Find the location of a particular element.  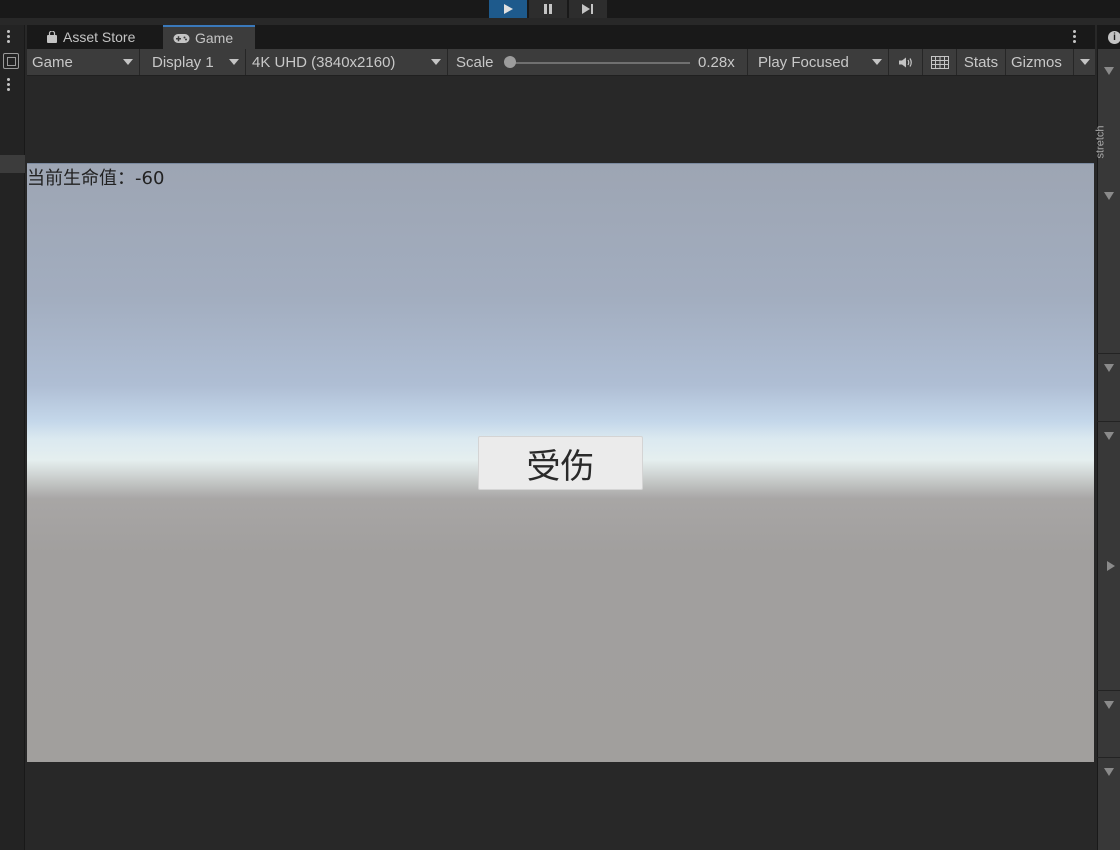

window-icon is located at coordinates (11, 61).